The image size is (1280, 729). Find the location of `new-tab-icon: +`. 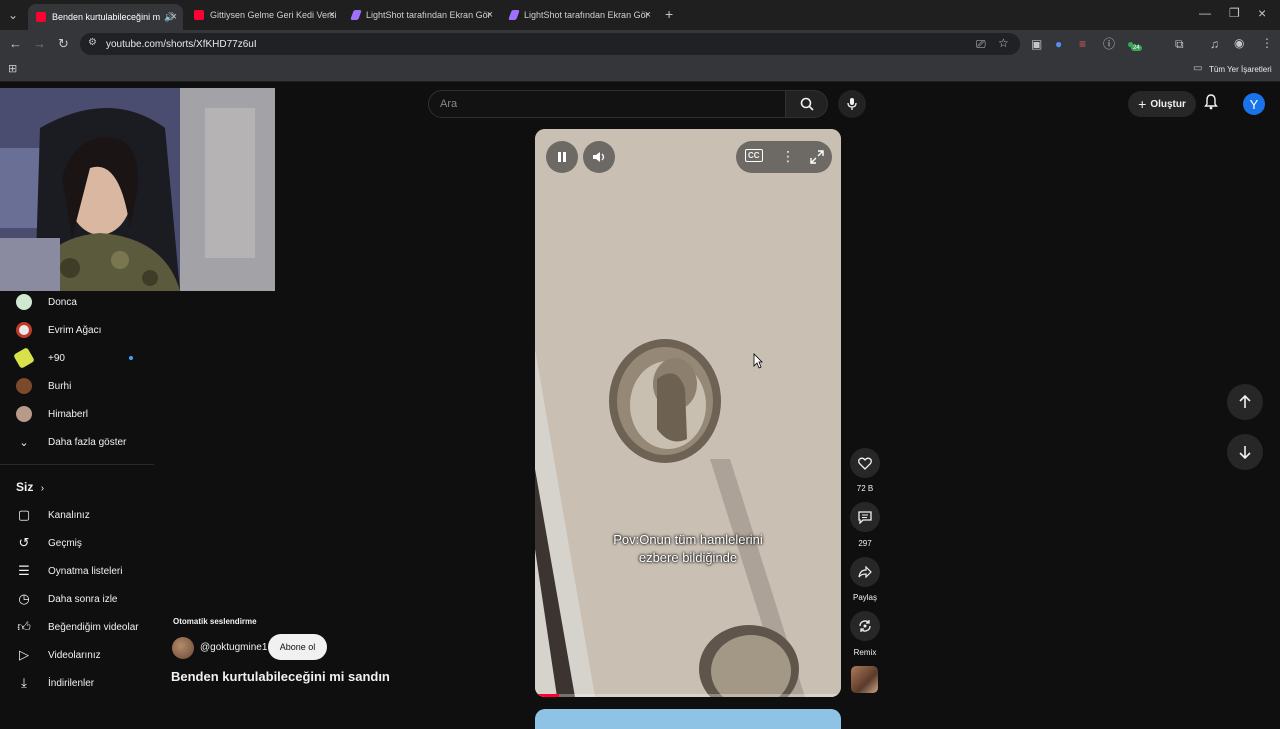

new-tab-icon: + is located at coordinates (669, 14).